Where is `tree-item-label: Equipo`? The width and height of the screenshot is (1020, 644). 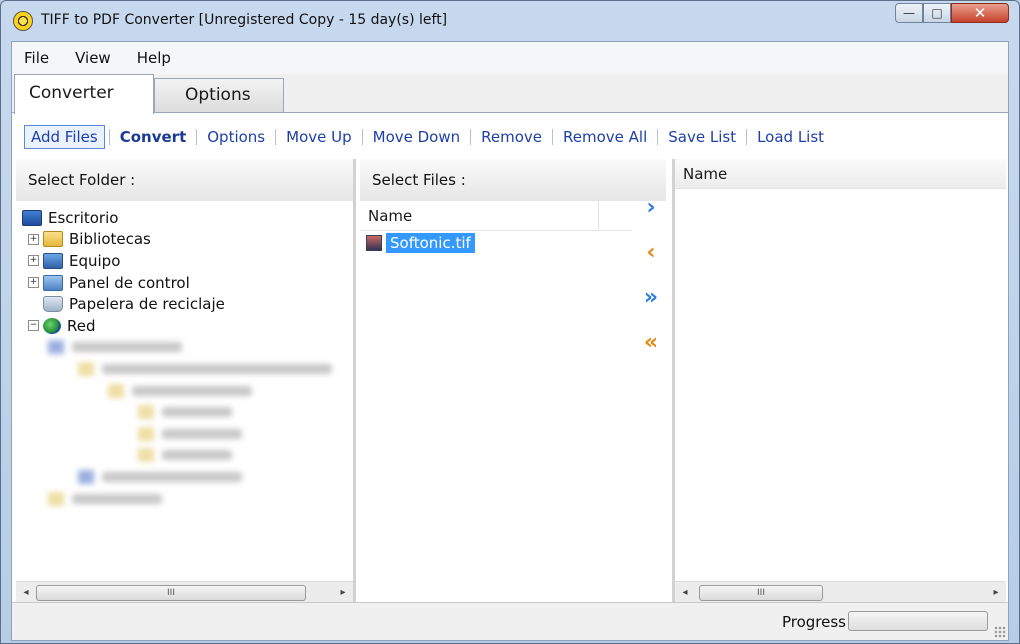 tree-item-label: Equipo is located at coordinates (95, 260).